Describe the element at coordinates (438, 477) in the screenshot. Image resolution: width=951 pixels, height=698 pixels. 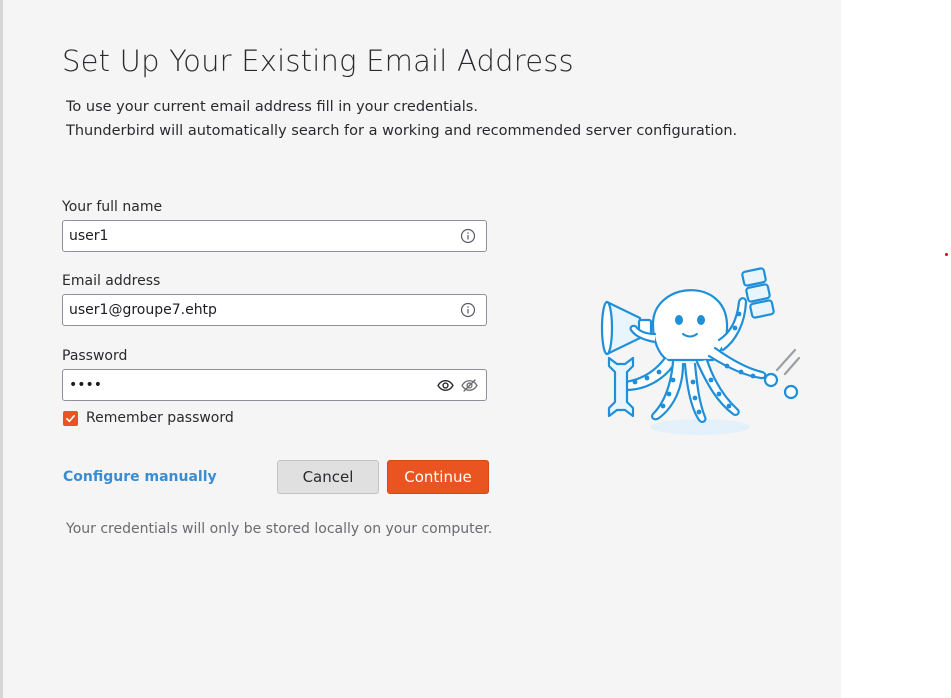
I see `continue-button: Continue` at that location.